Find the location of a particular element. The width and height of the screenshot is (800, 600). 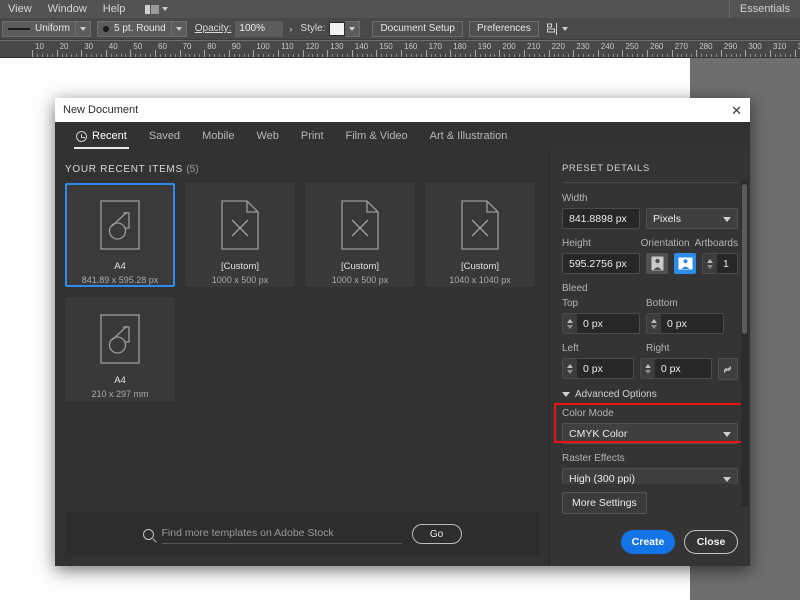

close-icon: ✕ is located at coordinates (736, 110).